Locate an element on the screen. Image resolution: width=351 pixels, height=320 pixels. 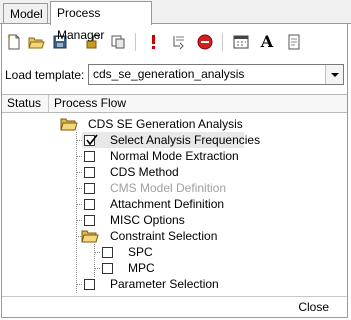
calendar-icon is located at coordinates (241, 42).